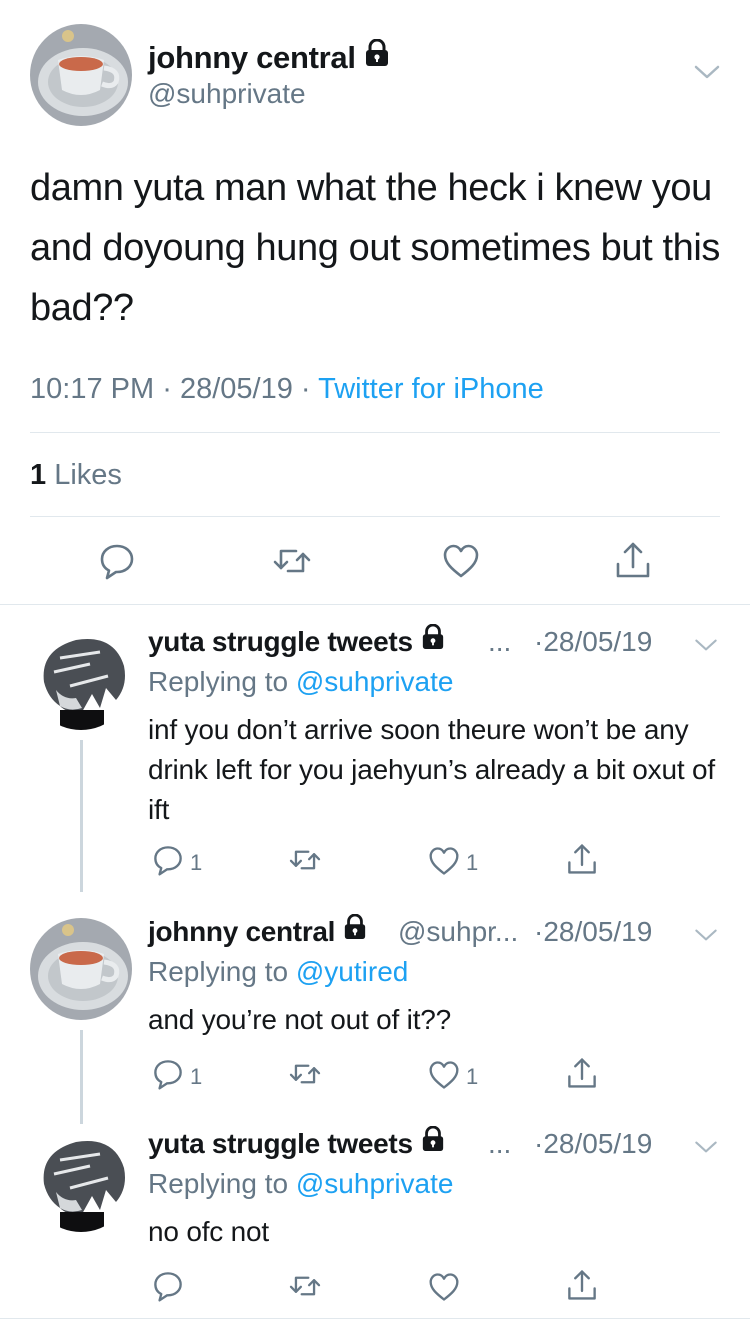 The image size is (750, 1321). I want to click on reply-text: no ofc not, so click(208, 1231).